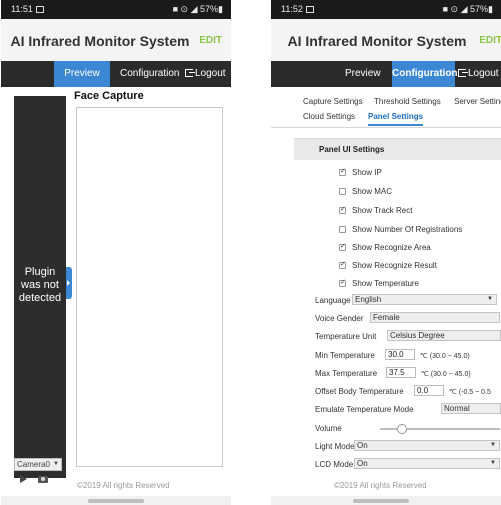 This screenshot has height=505, width=501. Describe the element at coordinates (346, 336) in the screenshot. I see `temperature-unit-label: Temperature Unit` at that location.